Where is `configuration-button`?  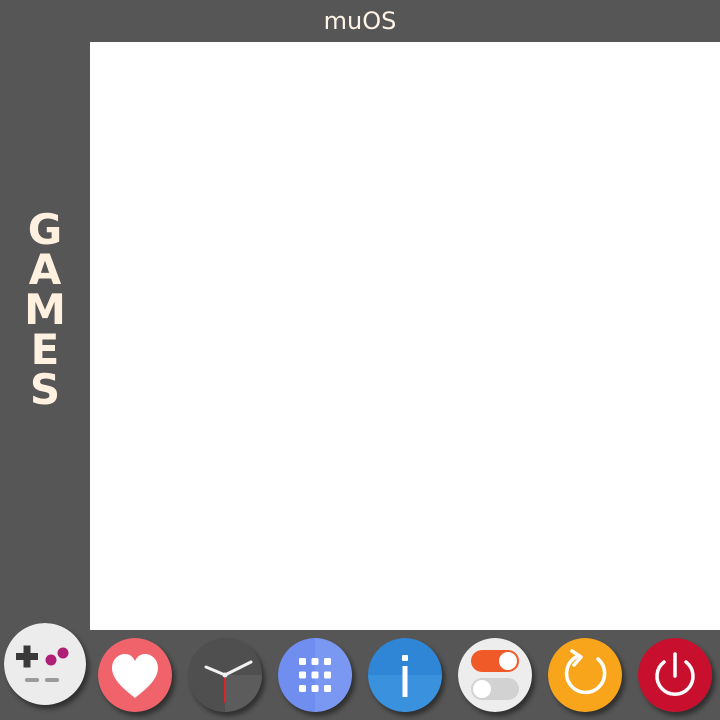
configuration-button is located at coordinates (495, 675).